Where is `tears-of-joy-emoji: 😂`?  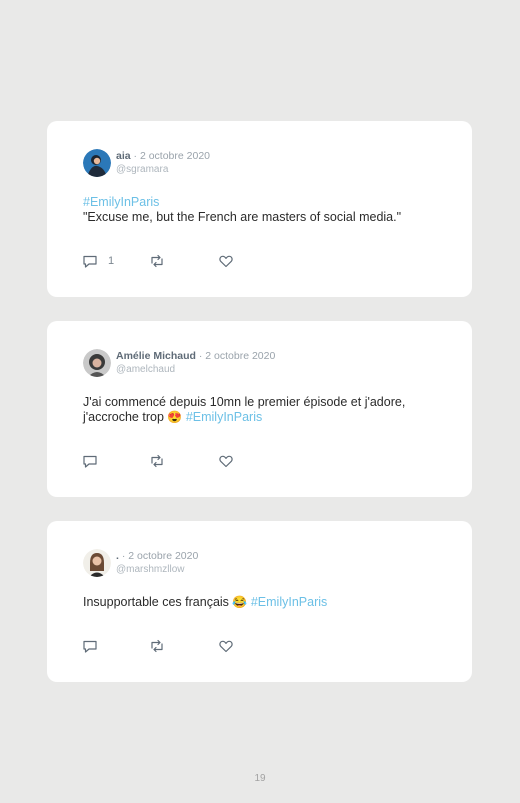 tears-of-joy-emoji: 😂 is located at coordinates (240, 602).